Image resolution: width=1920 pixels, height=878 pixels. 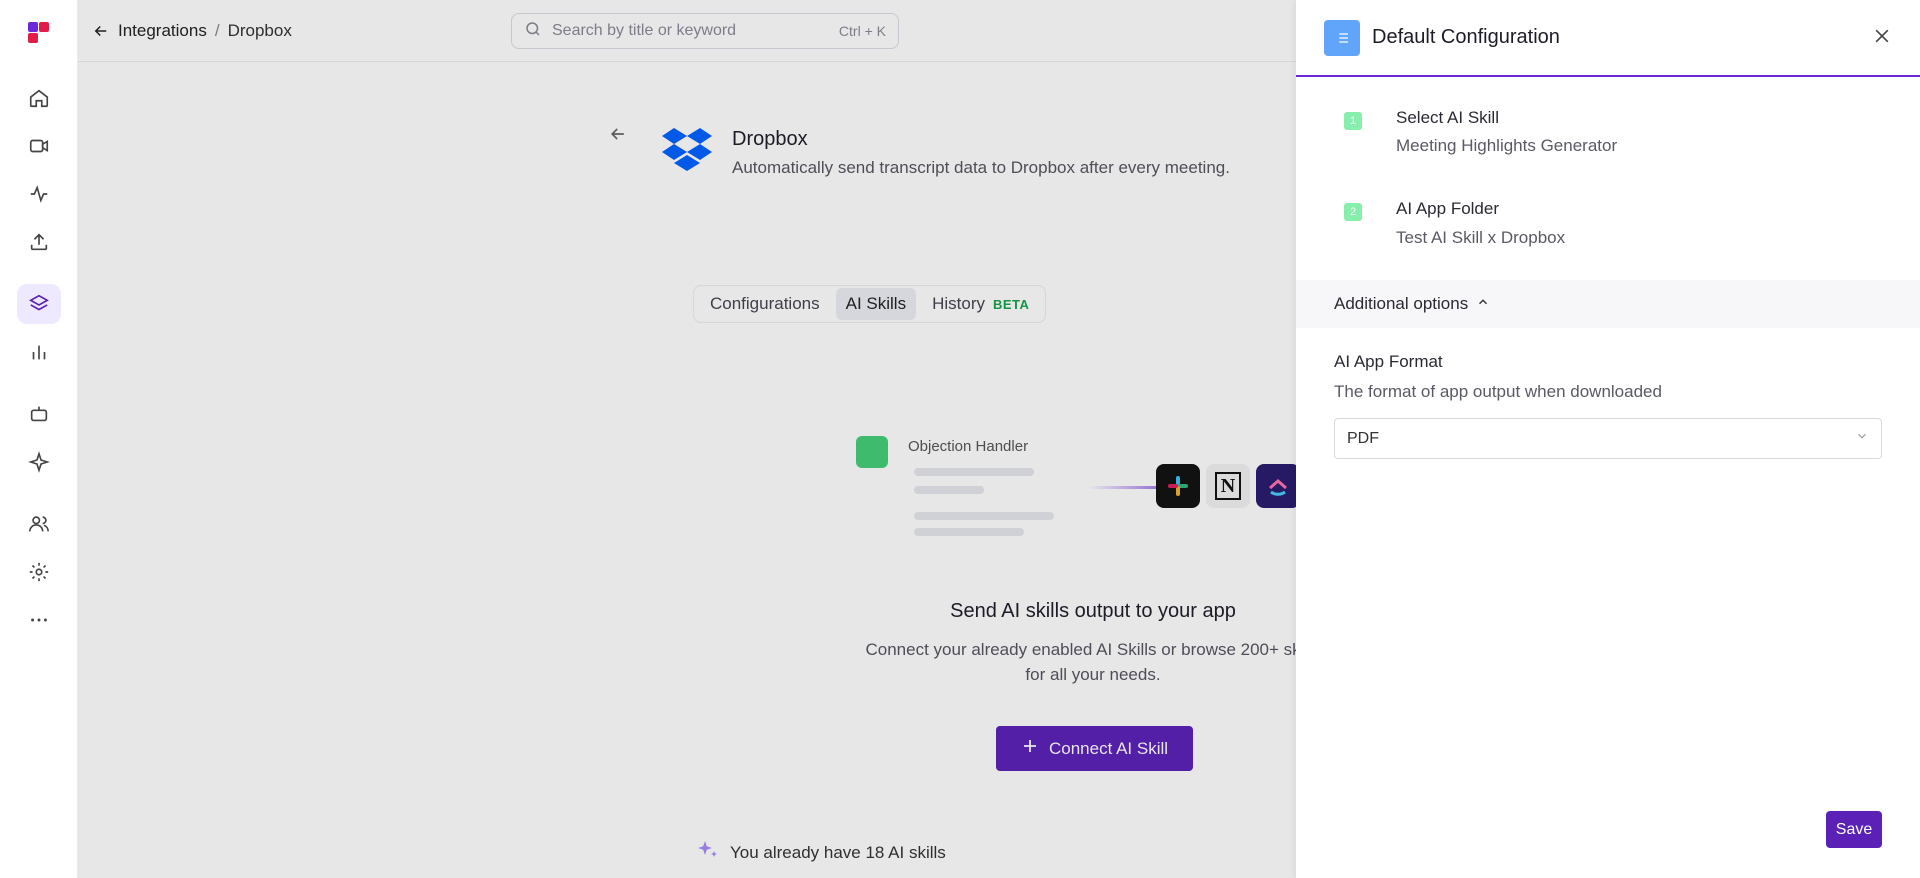 What do you see at coordinates (872, 452) in the screenshot?
I see `skill-card-icon` at bounding box center [872, 452].